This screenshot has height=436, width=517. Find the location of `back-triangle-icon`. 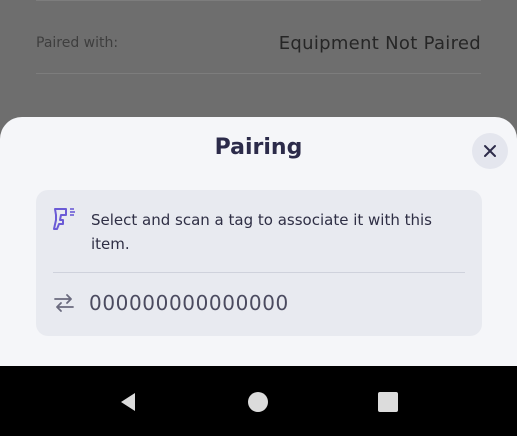

back-triangle-icon is located at coordinates (128, 402).